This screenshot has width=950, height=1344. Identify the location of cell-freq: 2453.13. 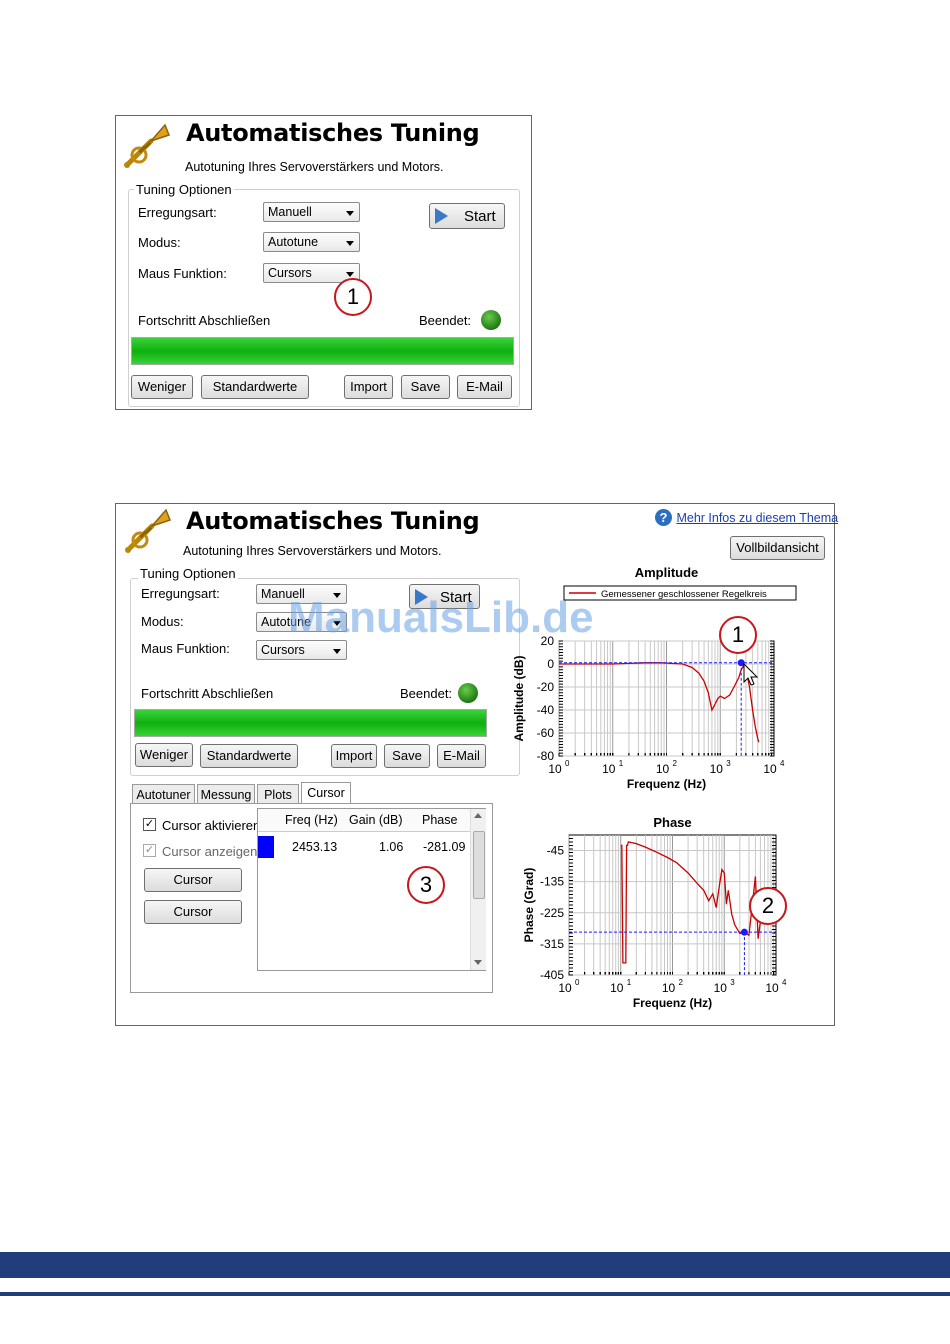
(315, 847).